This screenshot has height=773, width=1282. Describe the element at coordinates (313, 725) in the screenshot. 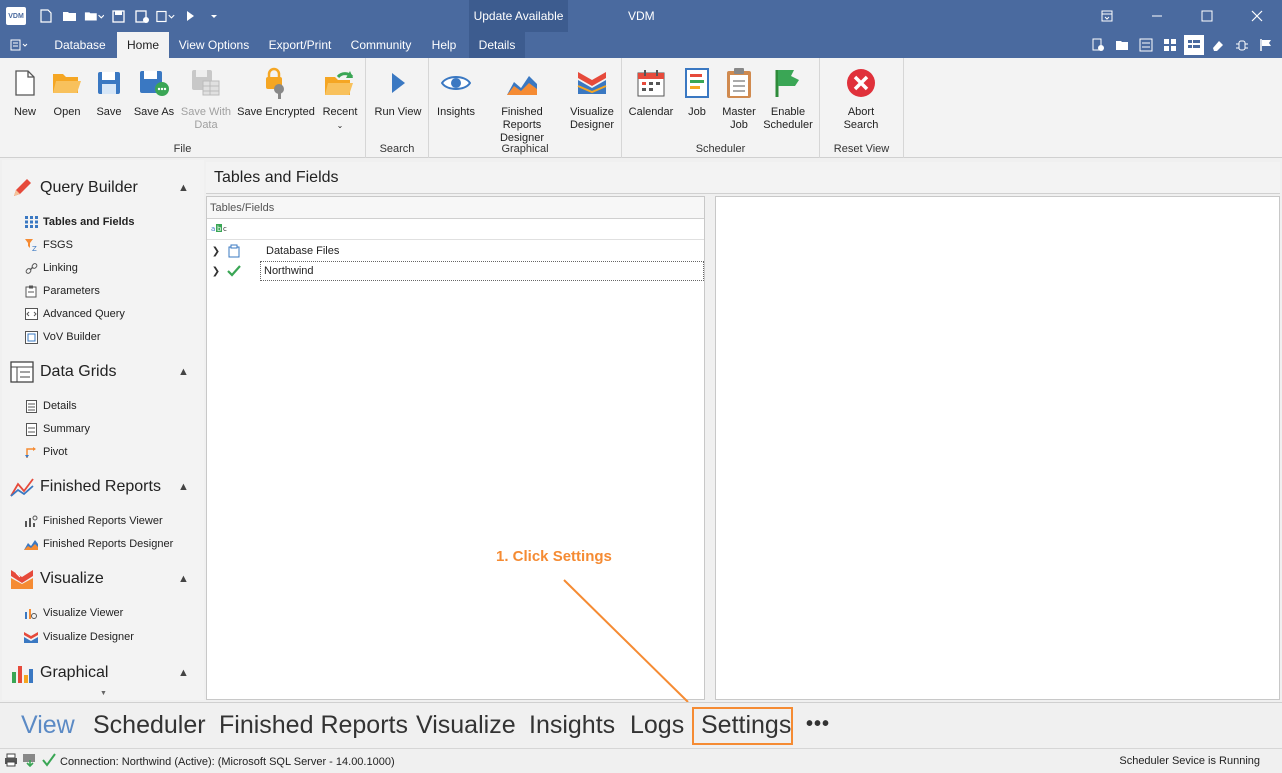

I see `bottom-nav-finished-reports: Finished Reports` at that location.